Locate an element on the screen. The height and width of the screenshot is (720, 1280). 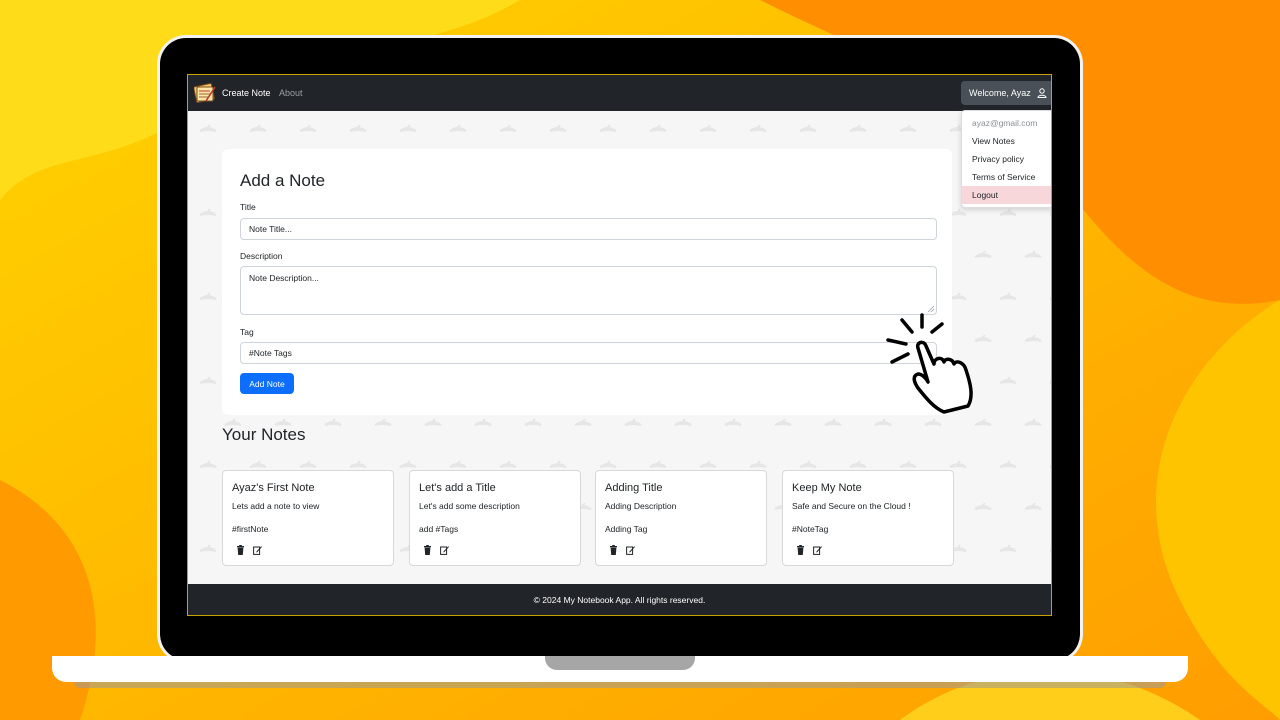
your-notes-heading: Your Notes is located at coordinates (264, 434).